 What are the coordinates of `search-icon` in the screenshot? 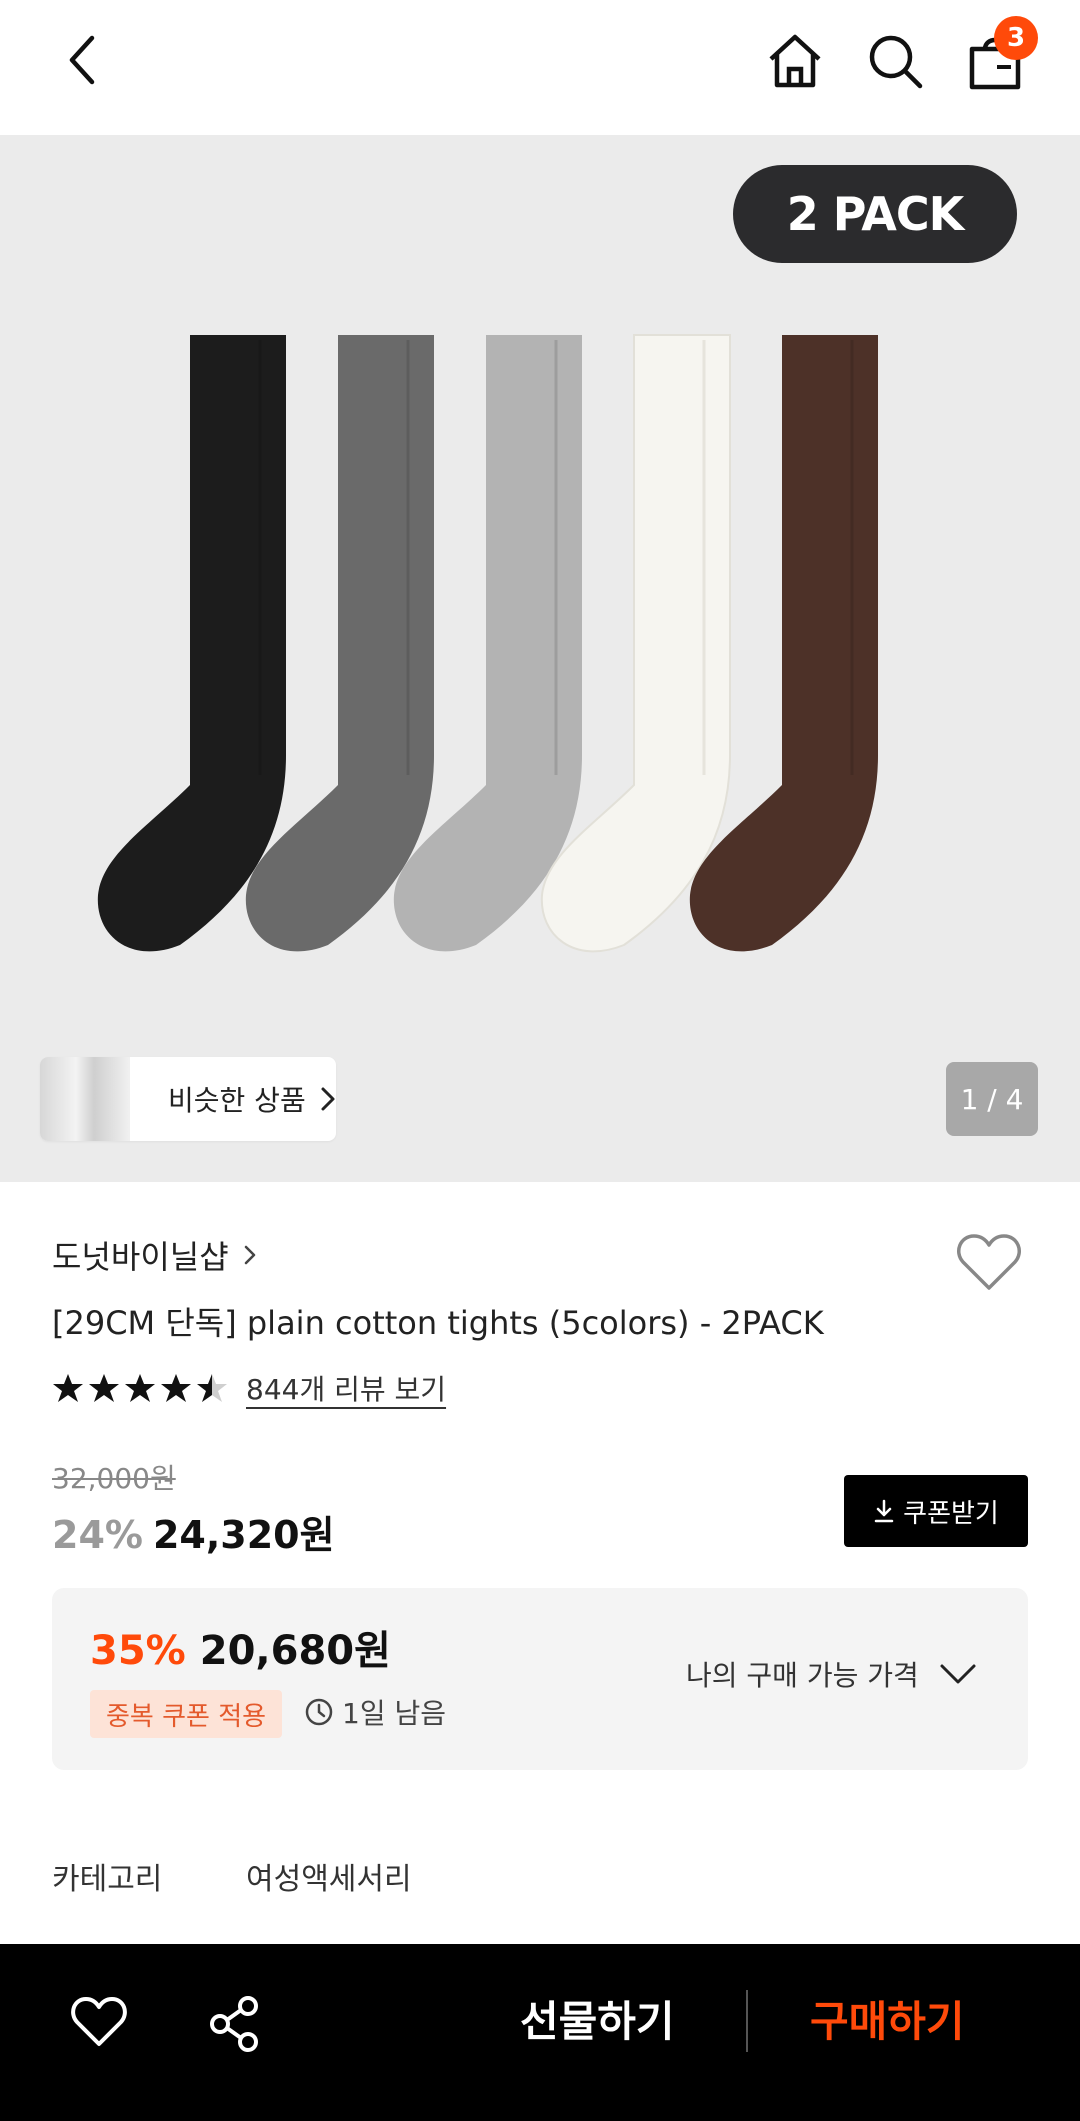 It's located at (896, 62).